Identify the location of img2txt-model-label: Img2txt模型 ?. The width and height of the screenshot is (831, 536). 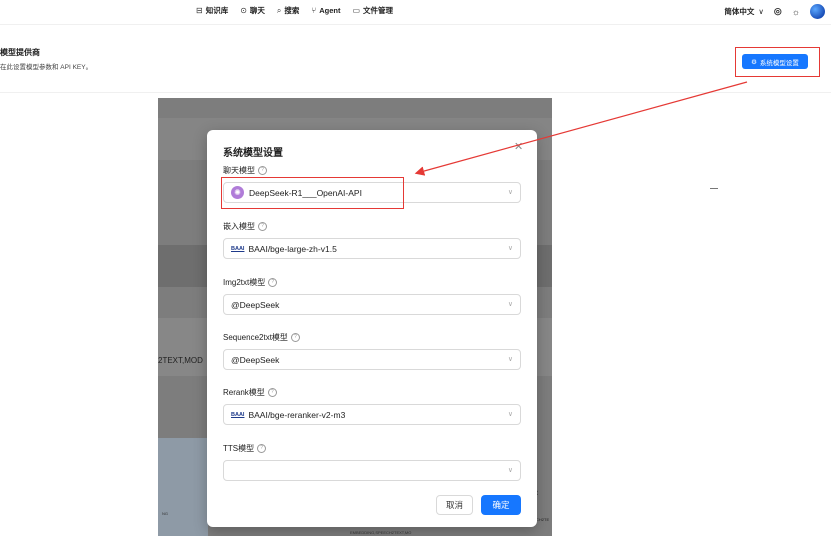
(250, 282).